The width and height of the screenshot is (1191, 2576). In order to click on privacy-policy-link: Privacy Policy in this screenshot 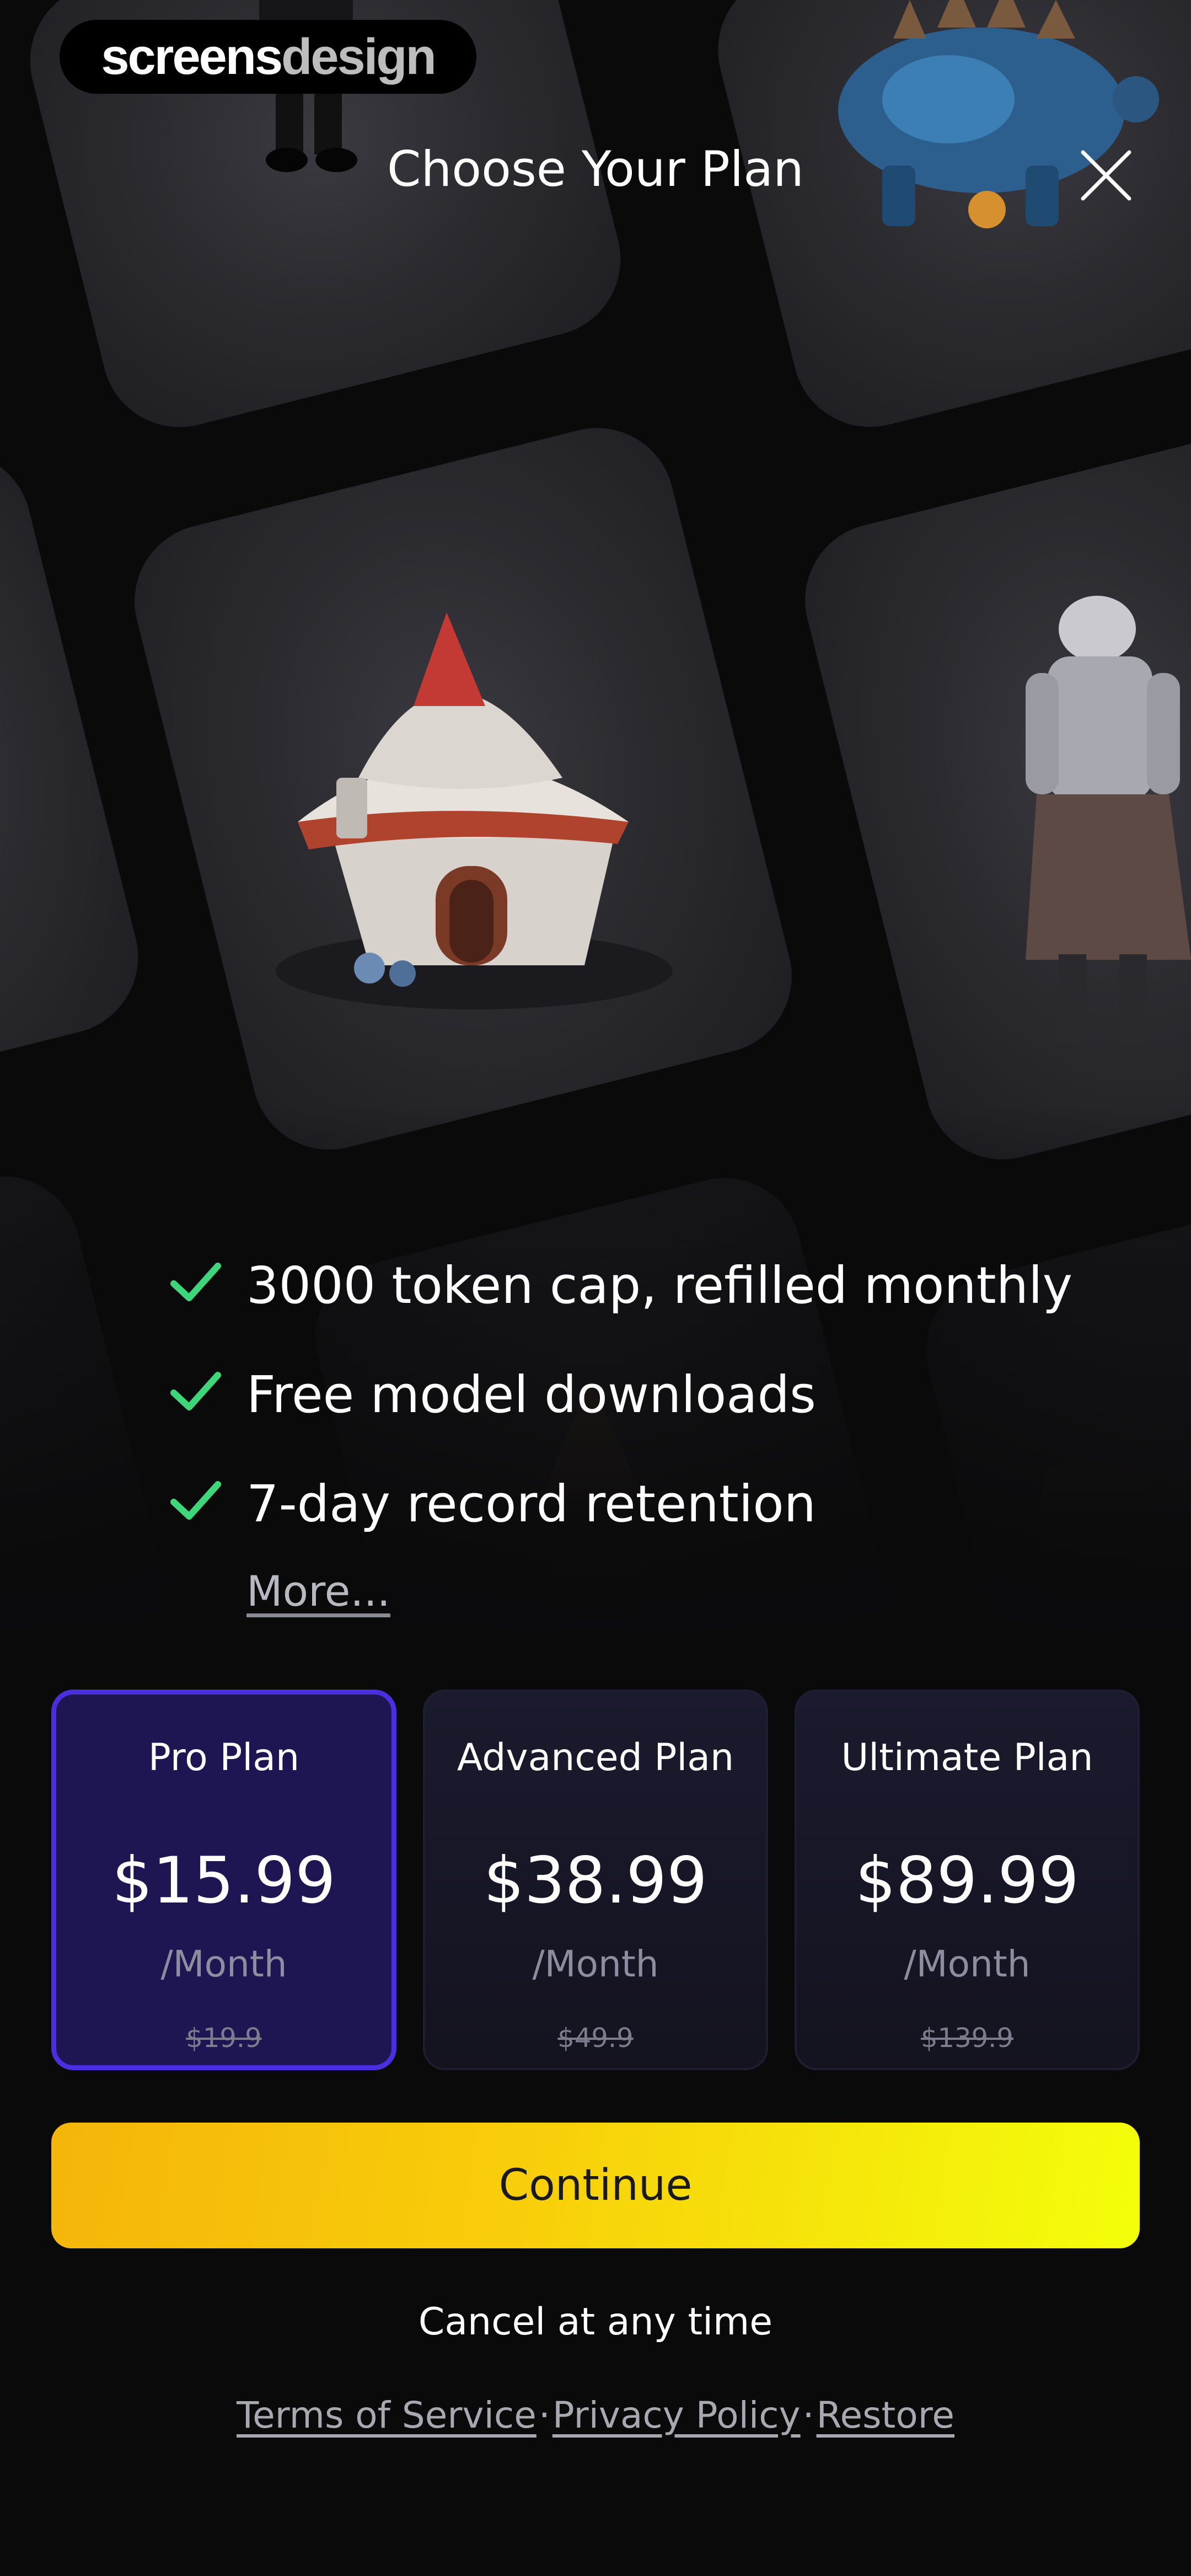, I will do `click(677, 2415)`.